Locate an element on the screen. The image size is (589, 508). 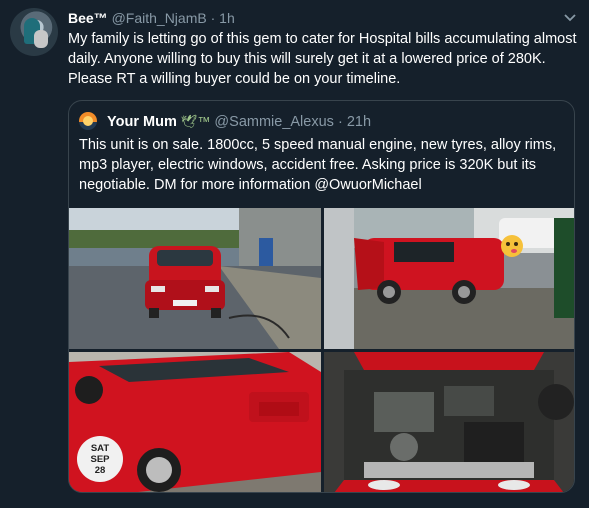
author-handle: @Faith_NjamB is located at coordinates (159, 18).